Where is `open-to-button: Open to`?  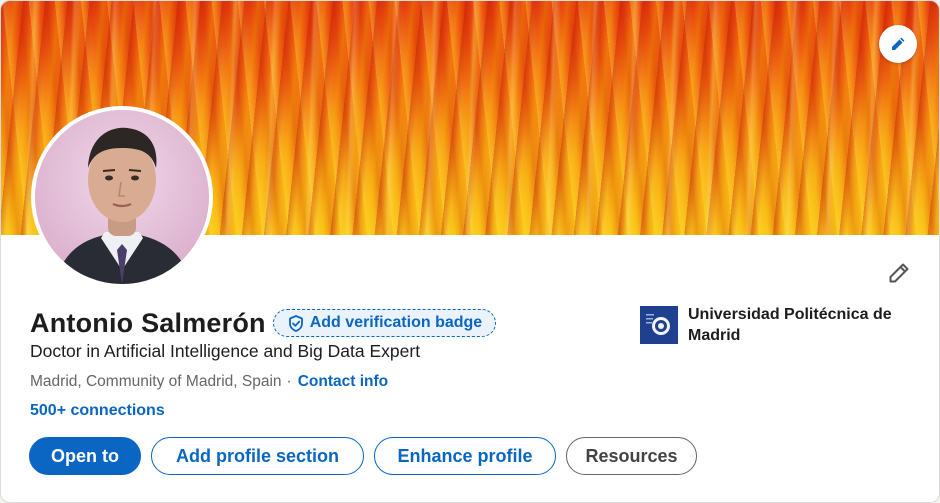
open-to-button: Open to is located at coordinates (85, 456).